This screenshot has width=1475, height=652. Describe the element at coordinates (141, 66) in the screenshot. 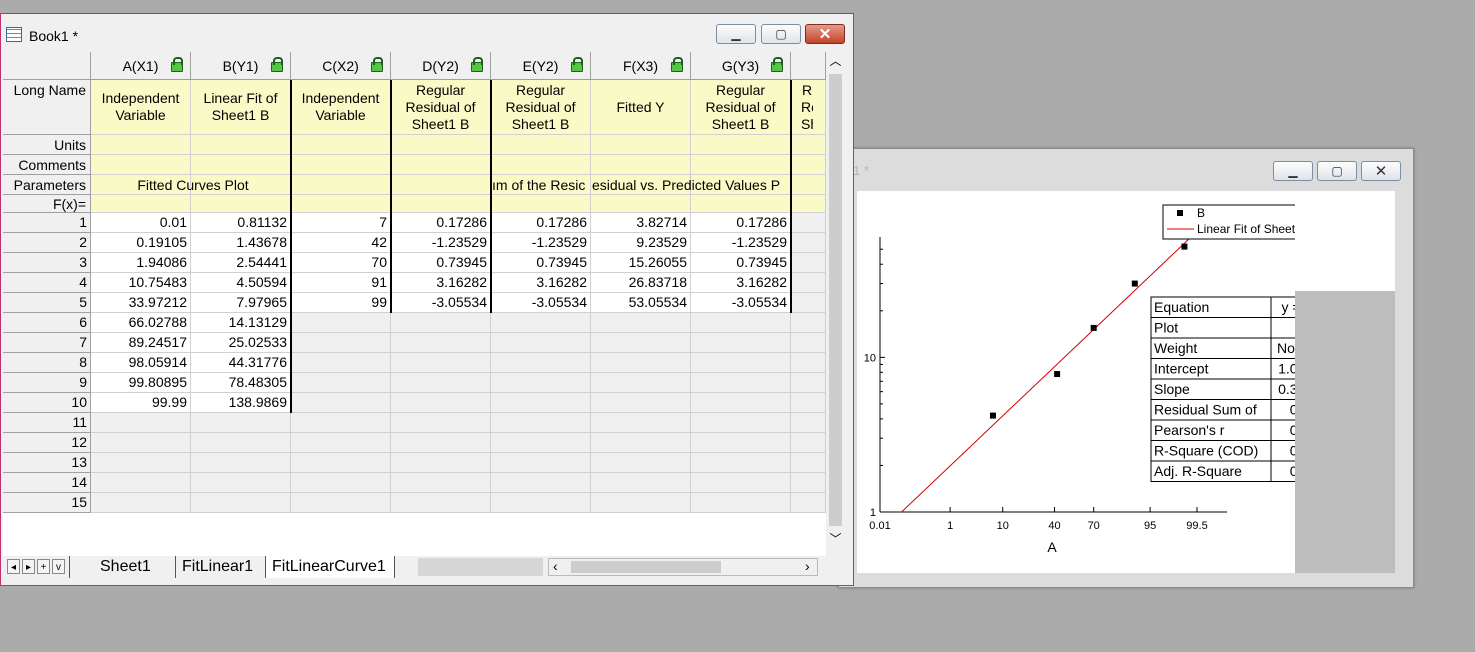

I see `column-header: A(X1)` at that location.